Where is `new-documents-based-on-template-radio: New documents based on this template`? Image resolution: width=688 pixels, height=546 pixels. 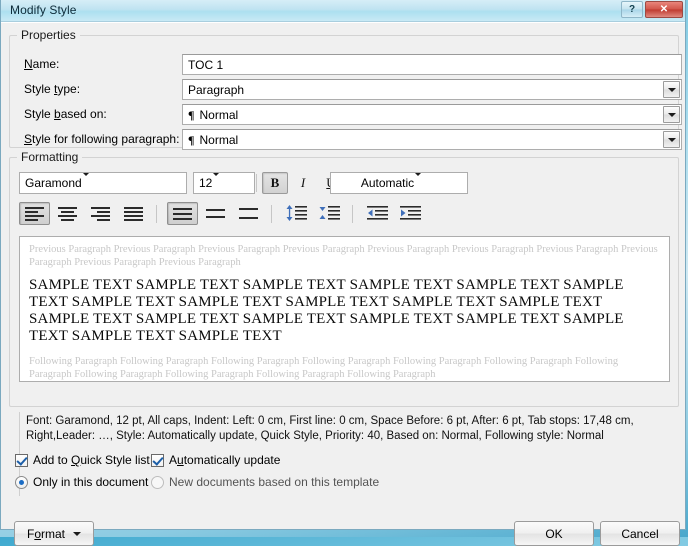 new-documents-based-on-template-radio: New documents based on this template is located at coordinates (265, 482).